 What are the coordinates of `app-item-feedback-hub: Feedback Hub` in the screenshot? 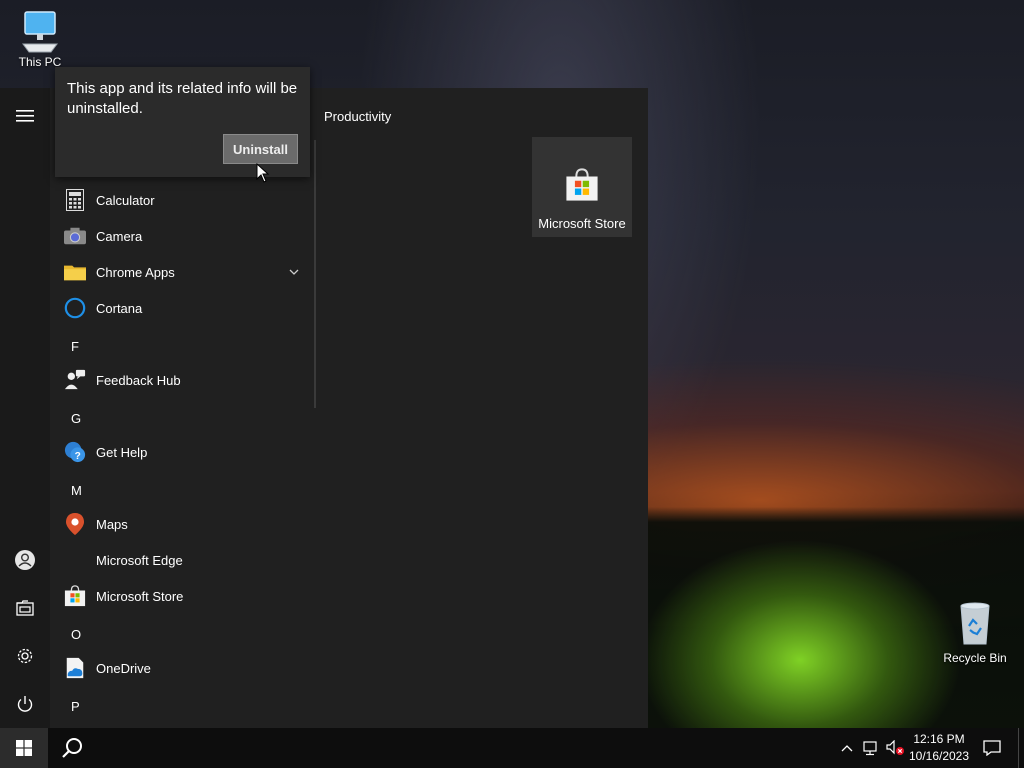 It's located at (180, 380).